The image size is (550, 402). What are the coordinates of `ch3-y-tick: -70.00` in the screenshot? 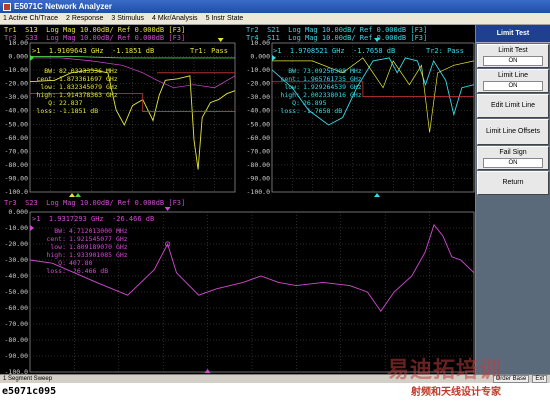 It's located at (17, 324).